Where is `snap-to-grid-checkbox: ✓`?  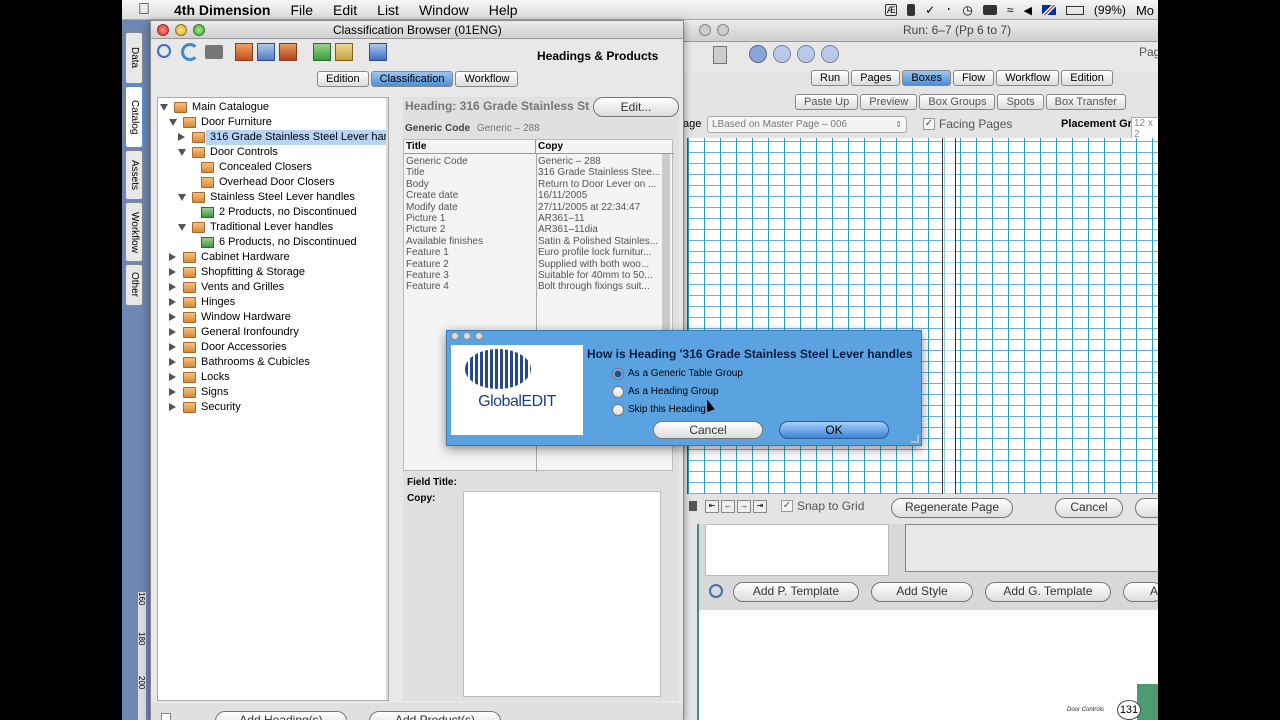 snap-to-grid-checkbox: ✓ is located at coordinates (787, 506).